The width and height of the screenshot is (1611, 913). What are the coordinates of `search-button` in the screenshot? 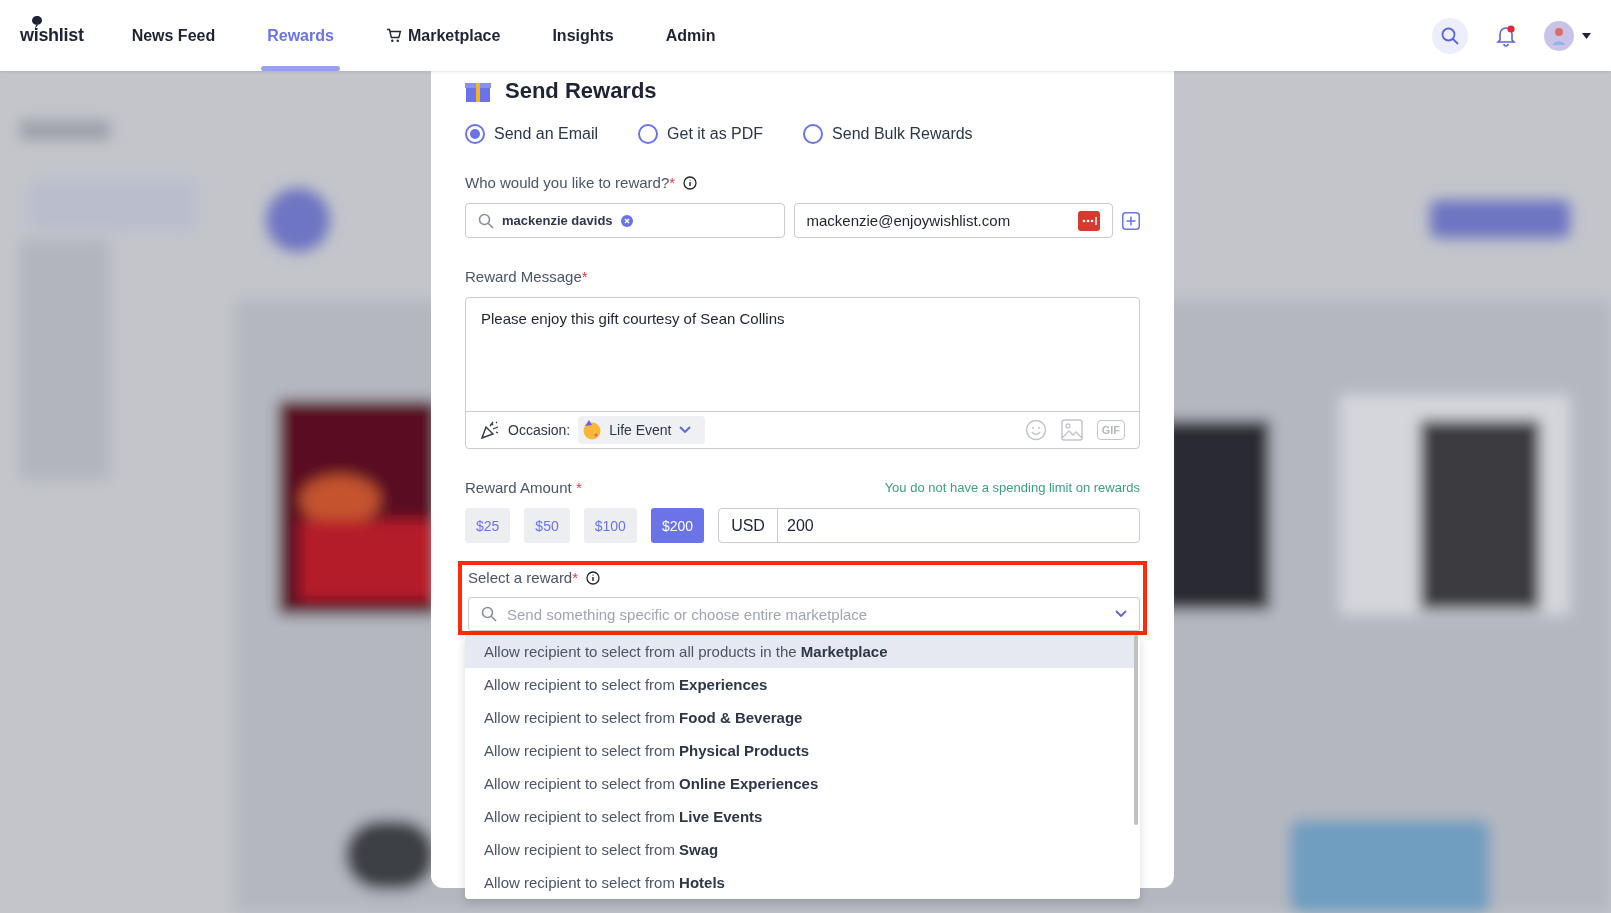 It's located at (1450, 35).